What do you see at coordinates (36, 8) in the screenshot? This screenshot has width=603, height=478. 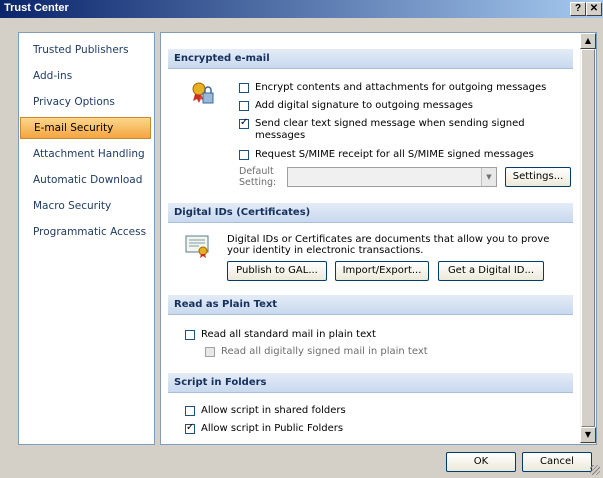 I see `window-title: Trust Center` at bounding box center [36, 8].